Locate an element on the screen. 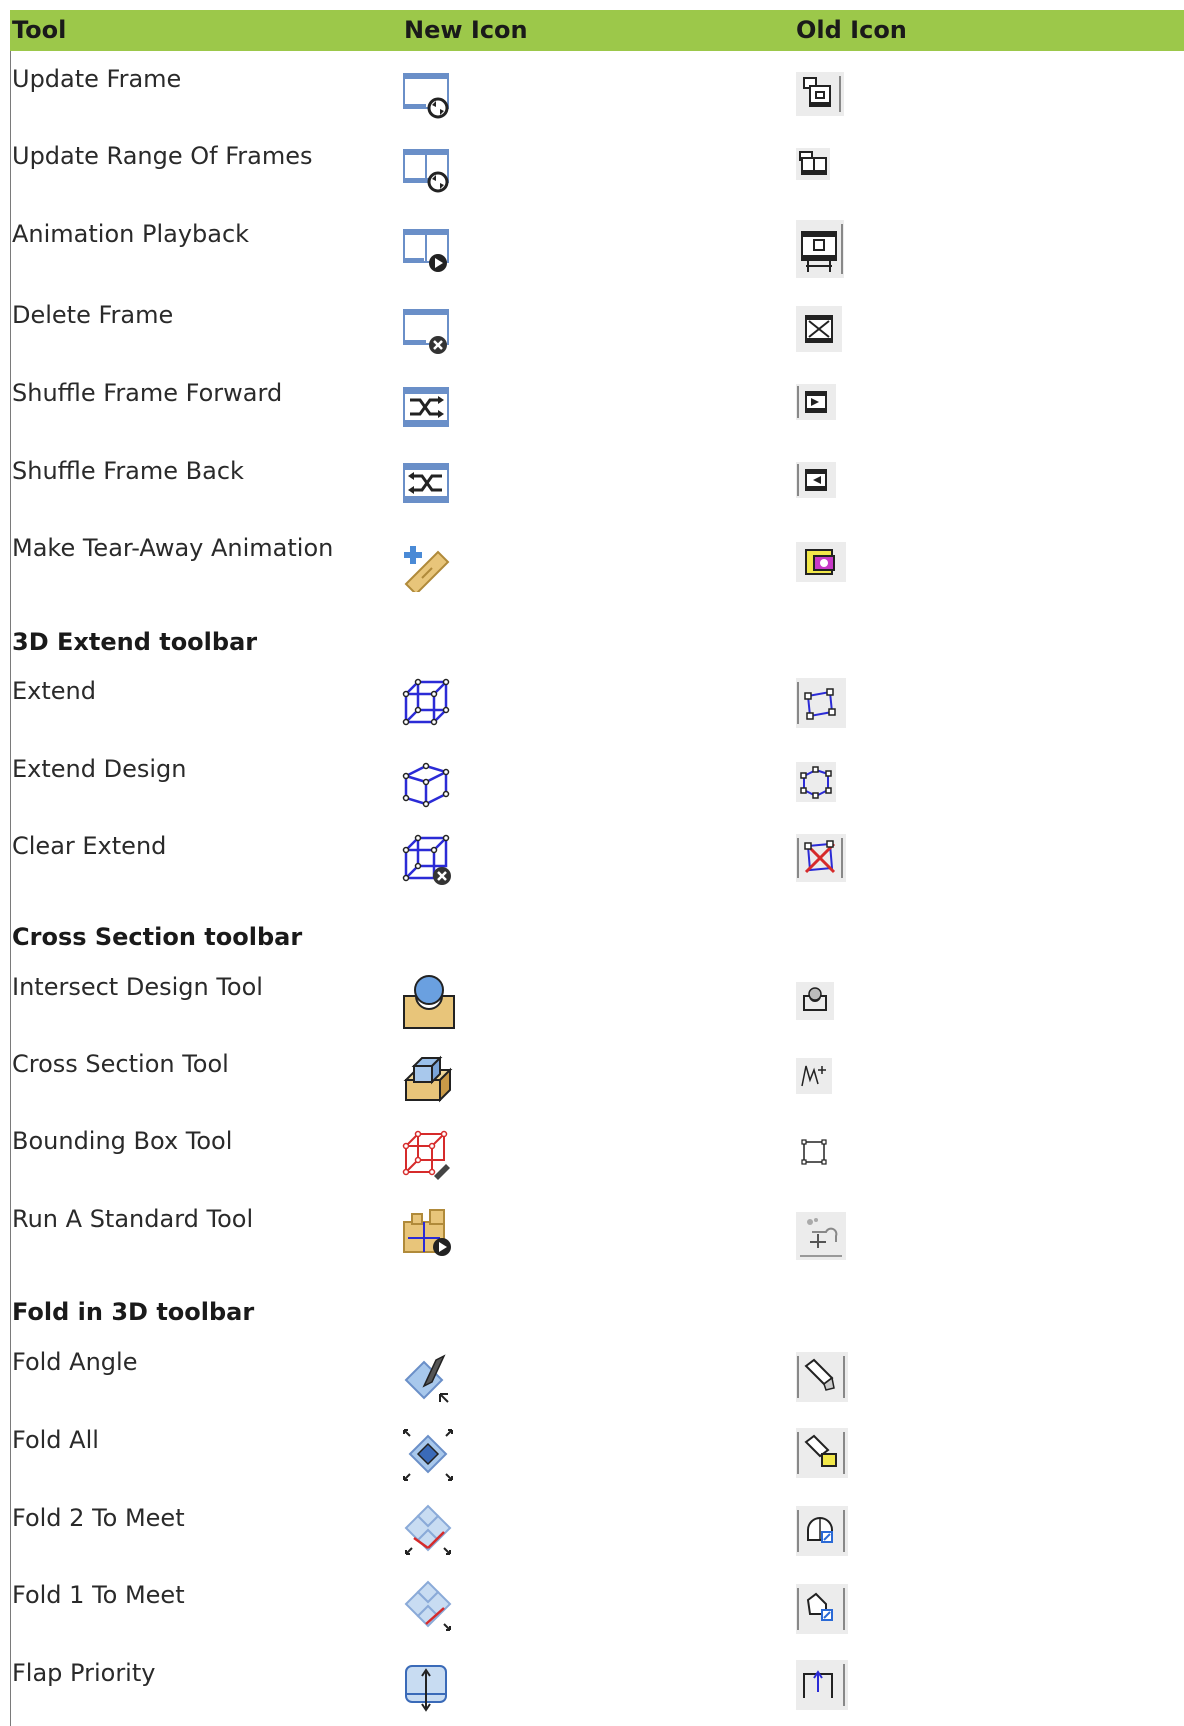 Image resolution: width=1184 pixels, height=1726 pixels. table-header-row is located at coordinates (597, 30).